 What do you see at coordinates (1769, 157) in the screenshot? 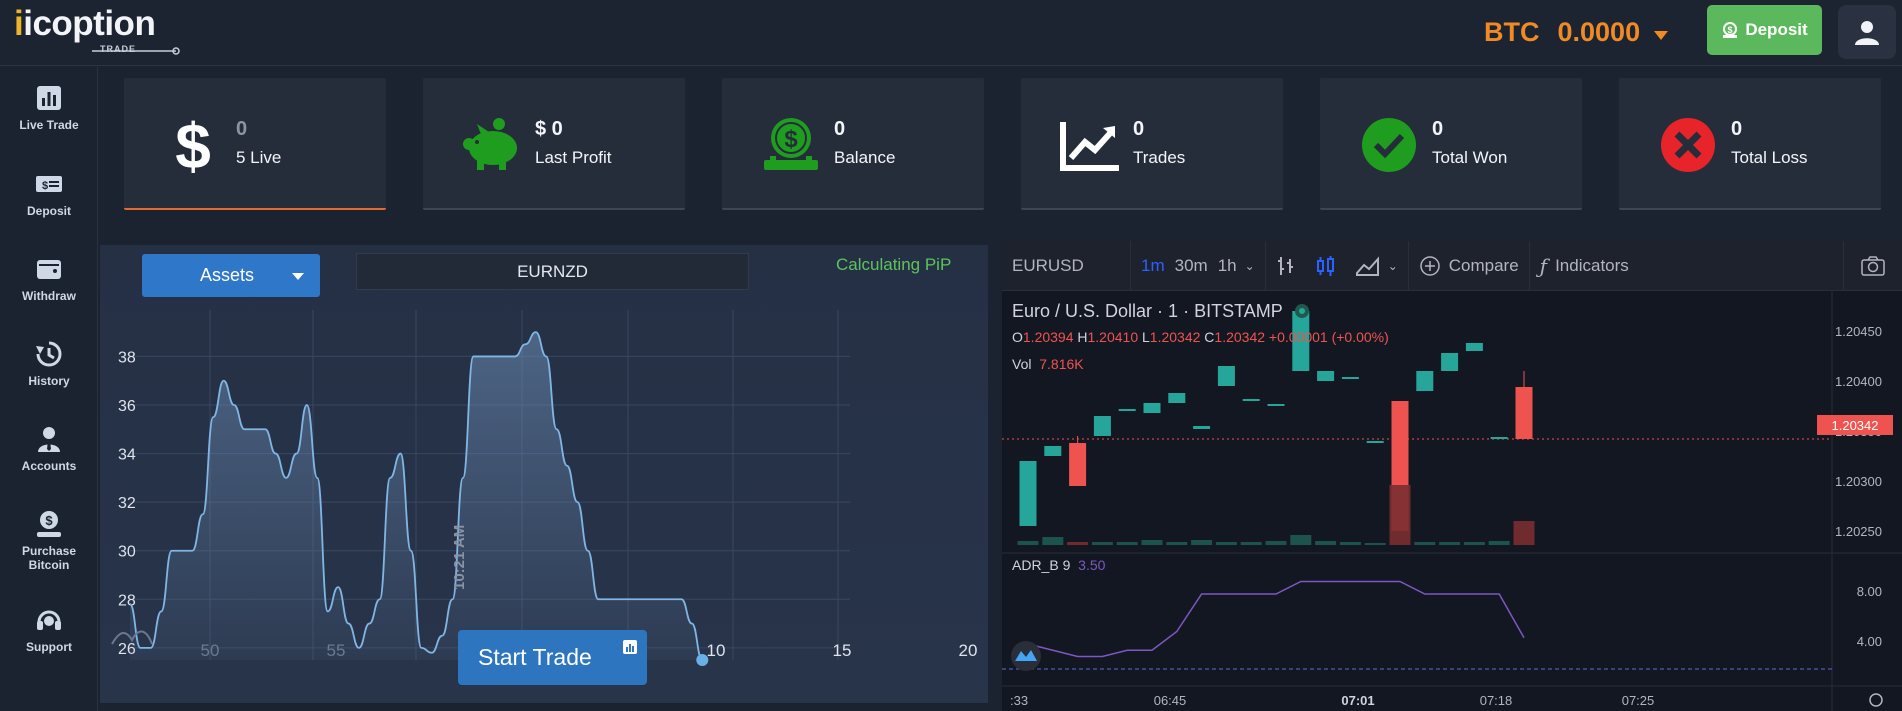
I see `stat-label: Total Loss` at bounding box center [1769, 157].